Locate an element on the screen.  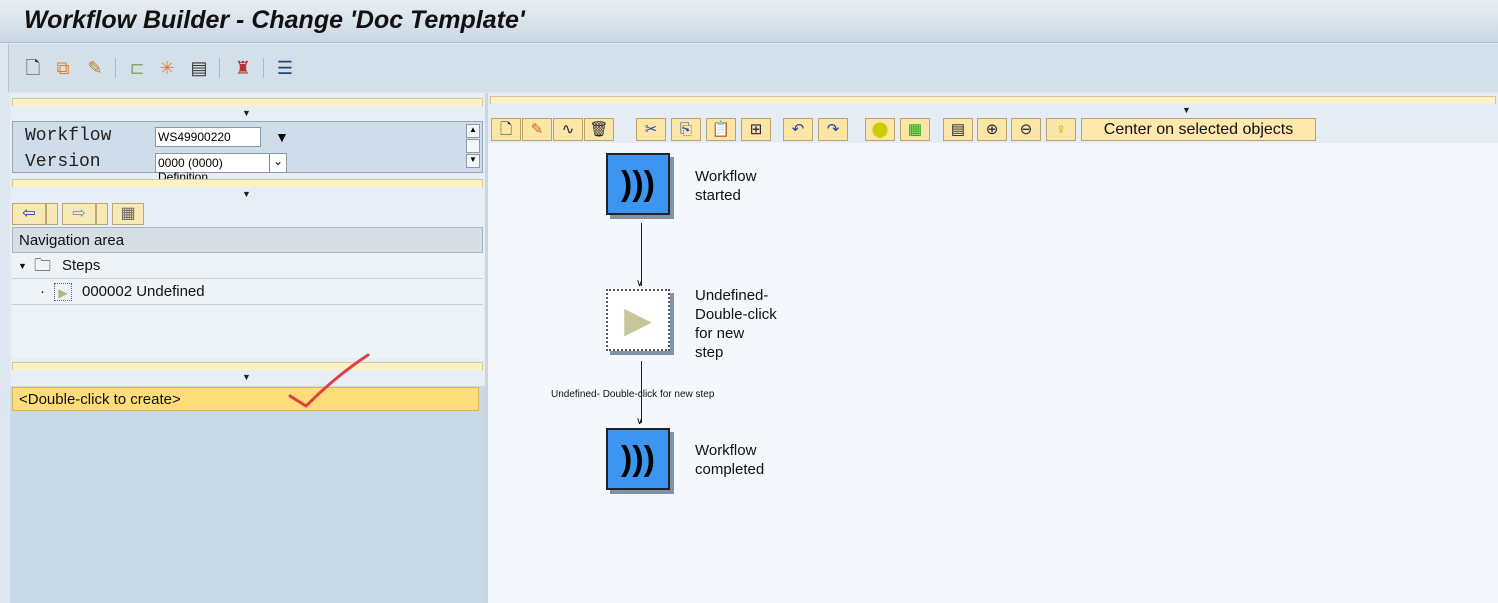
dropdown-arrow-icon: ▼ is located at coordinates (282, 137).